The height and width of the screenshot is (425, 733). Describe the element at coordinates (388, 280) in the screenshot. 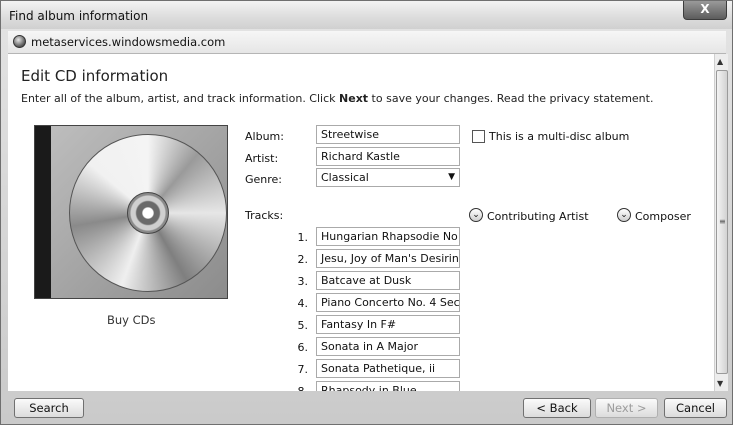

I see `track-title-field: Batcave at Dusk` at that location.